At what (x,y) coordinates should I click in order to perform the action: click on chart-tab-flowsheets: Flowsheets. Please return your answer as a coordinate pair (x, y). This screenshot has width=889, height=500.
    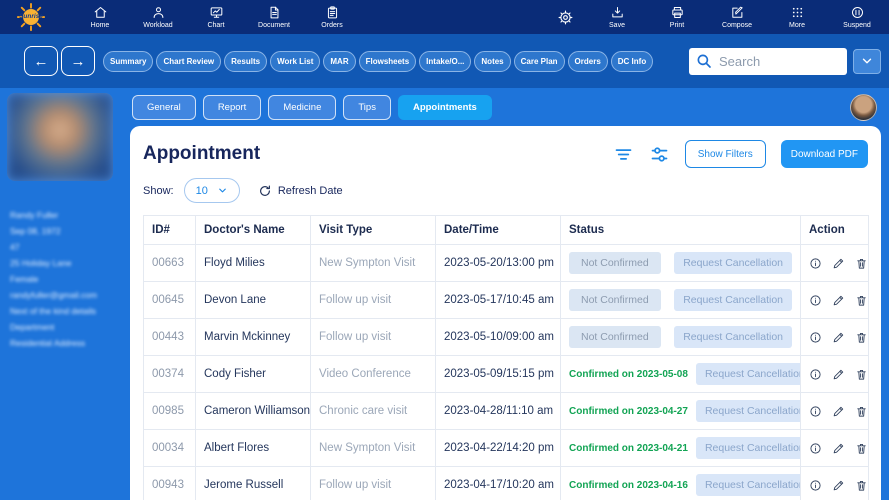
    Looking at the image, I should click on (387, 61).